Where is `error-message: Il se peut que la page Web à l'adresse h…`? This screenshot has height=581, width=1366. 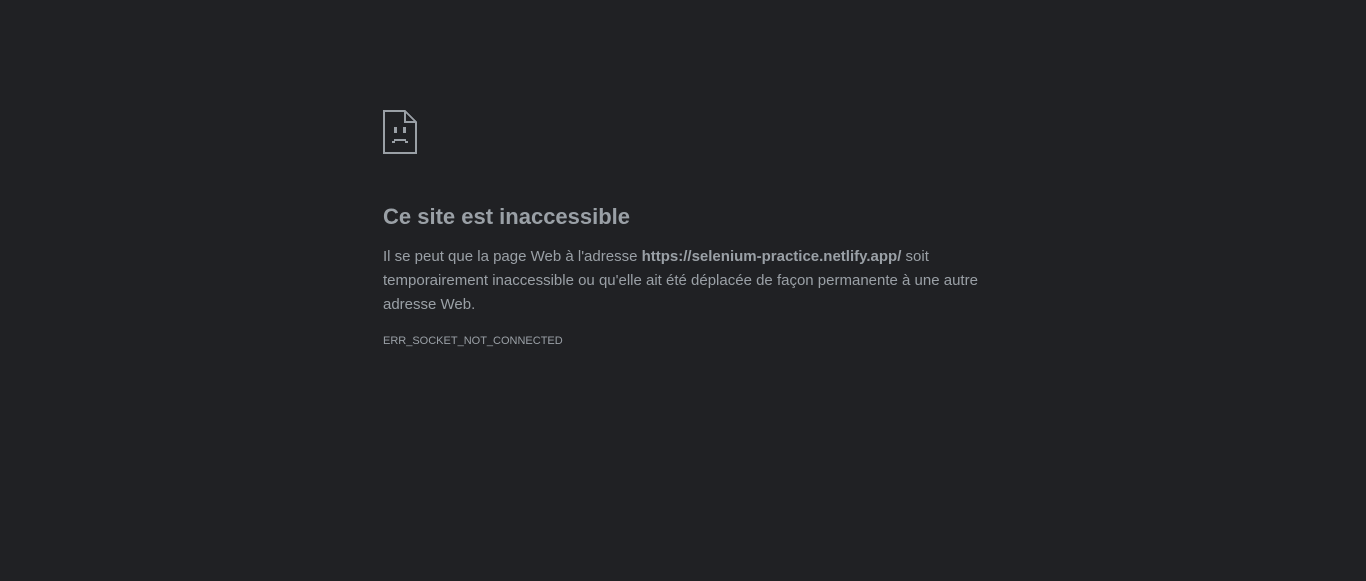
error-message: Il se peut que la page Web à l'adresse h… is located at coordinates (683, 281).